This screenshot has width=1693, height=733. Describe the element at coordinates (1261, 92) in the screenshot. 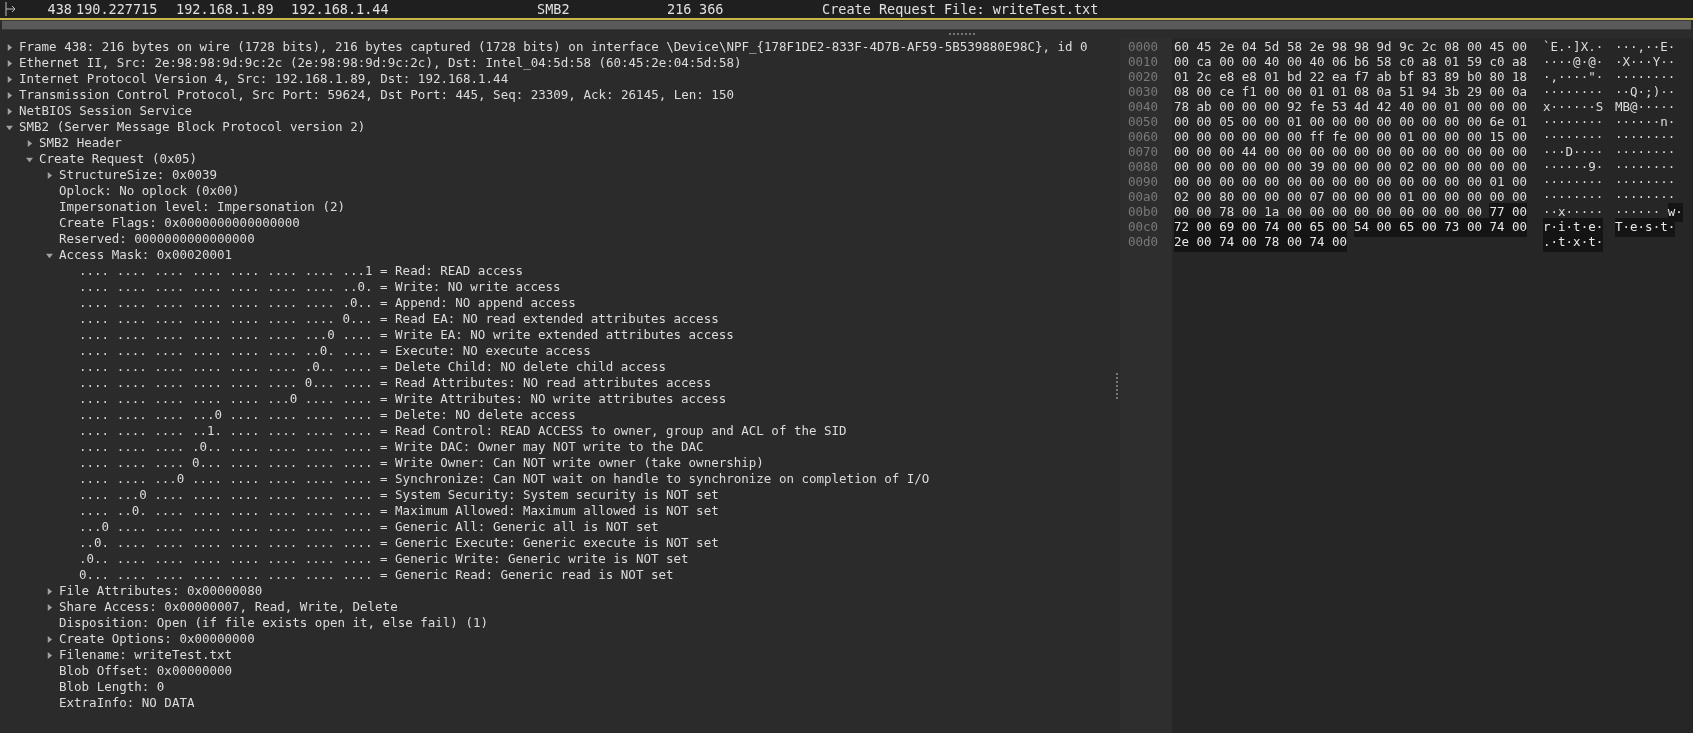

I see `hex-bytes: 08 00 ce f1 00 00 01 01` at that location.